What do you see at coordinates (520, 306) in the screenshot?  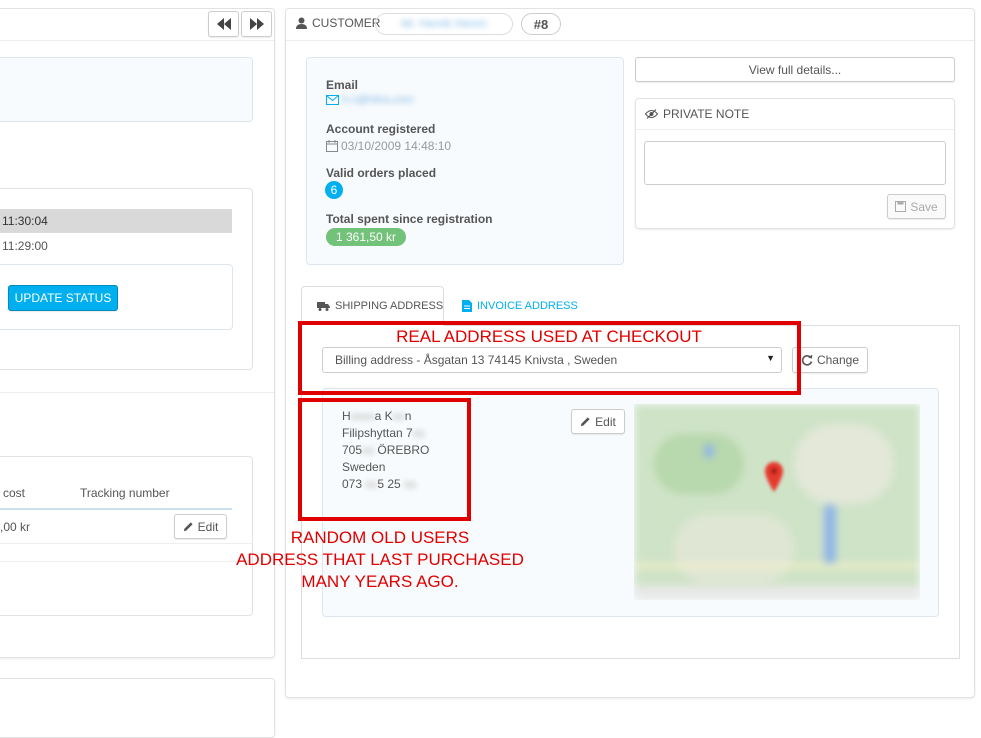 I see `tab-invoice-address: INVOICE ADDRESS` at bounding box center [520, 306].